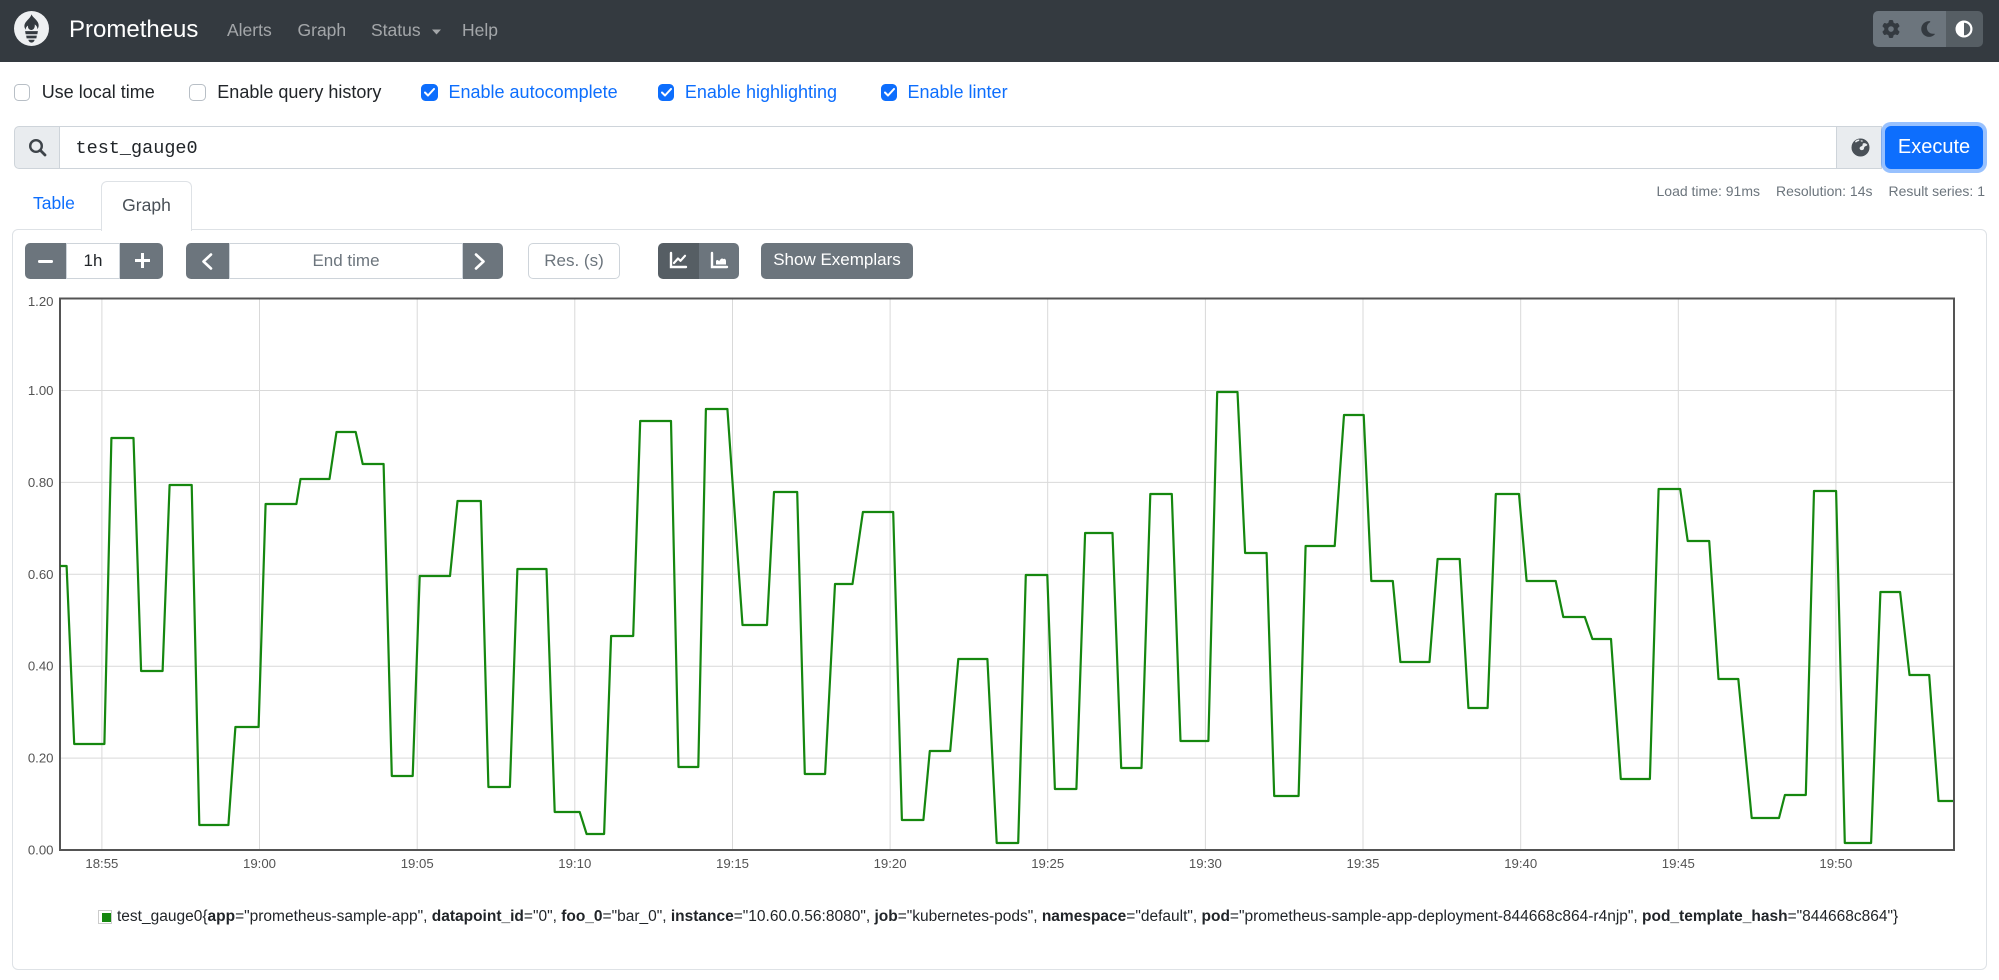  Describe the element at coordinates (1520, 863) in the screenshot. I see `svg-text: 19:40` at that location.